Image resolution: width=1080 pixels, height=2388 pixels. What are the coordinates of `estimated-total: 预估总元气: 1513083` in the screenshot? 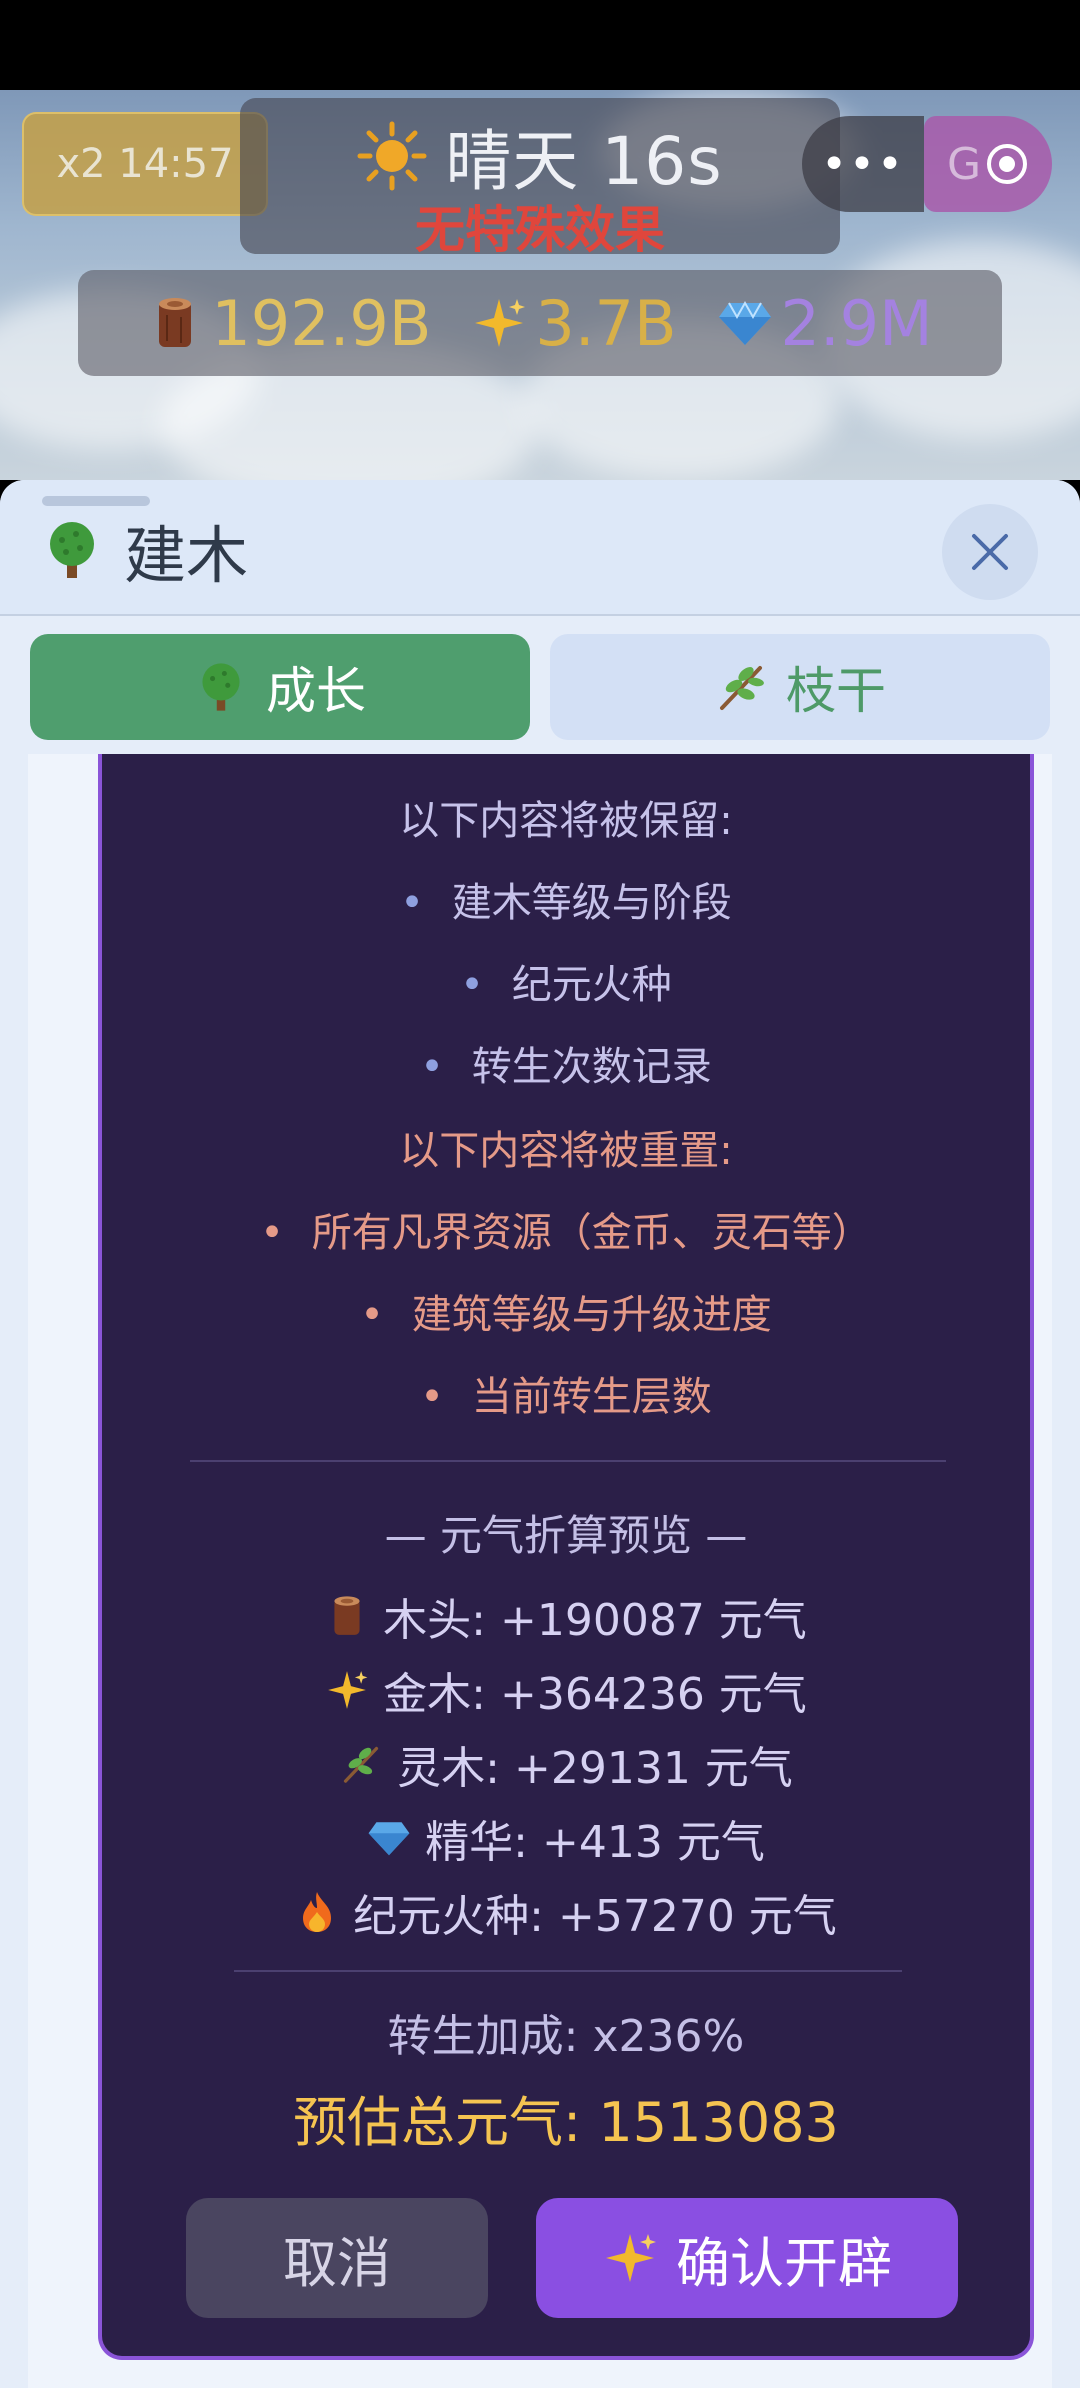 It's located at (566, 2122).